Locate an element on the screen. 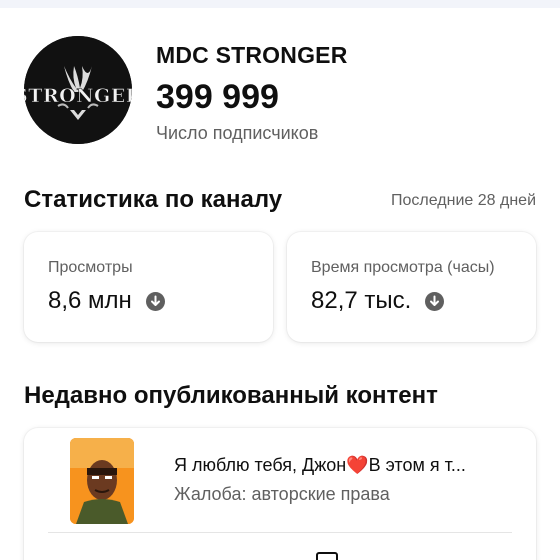 The height and width of the screenshot is (560, 560). views-value: 8,6 млн is located at coordinates (90, 300).